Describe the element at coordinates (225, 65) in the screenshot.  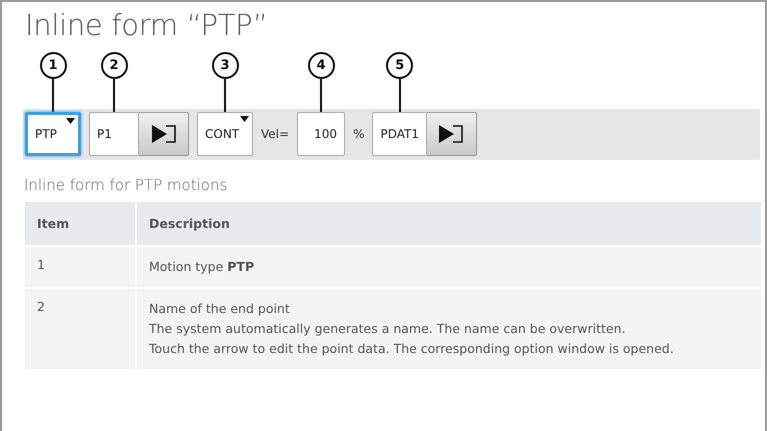
I see `callout-number: 3` at that location.